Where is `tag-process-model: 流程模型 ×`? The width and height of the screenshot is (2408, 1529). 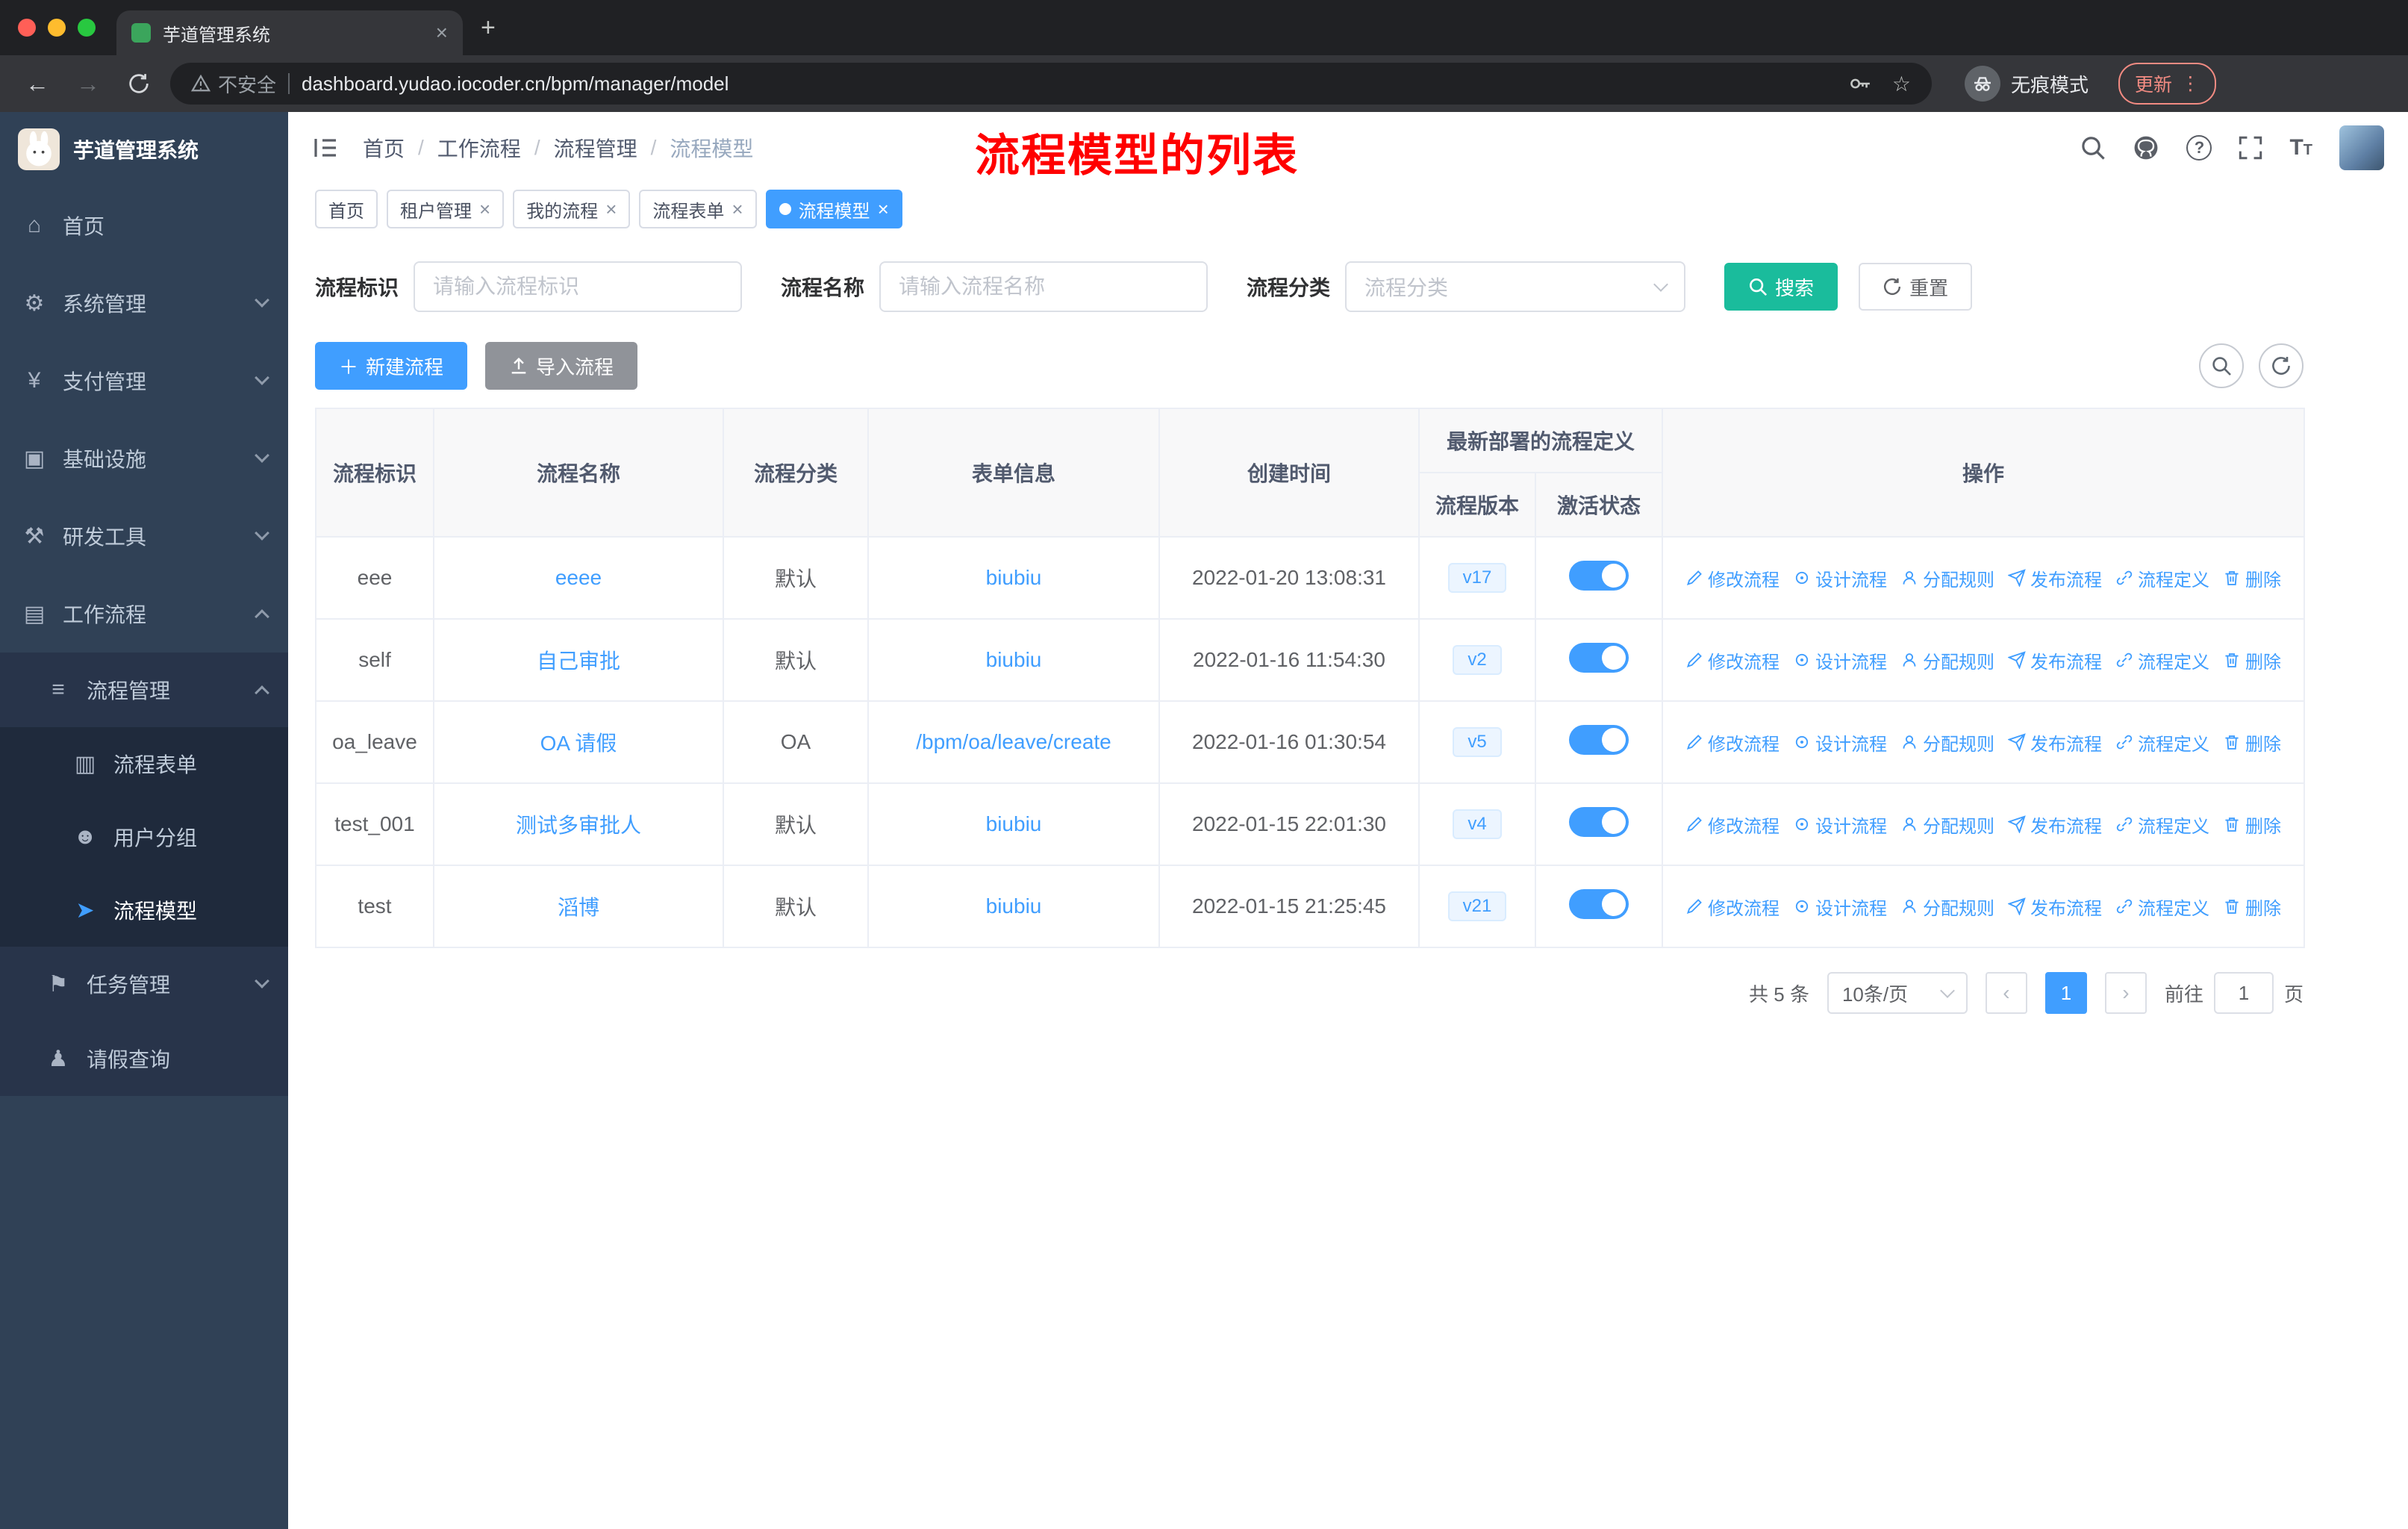 tag-process-model: 流程模型 × is located at coordinates (833, 209).